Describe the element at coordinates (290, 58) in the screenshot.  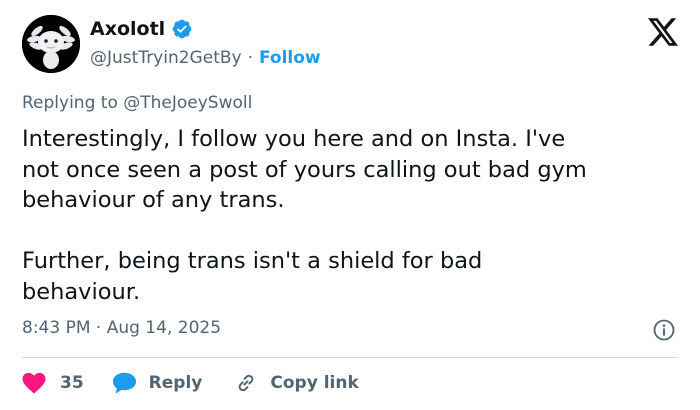
I see `follow-button: Follow` at that location.